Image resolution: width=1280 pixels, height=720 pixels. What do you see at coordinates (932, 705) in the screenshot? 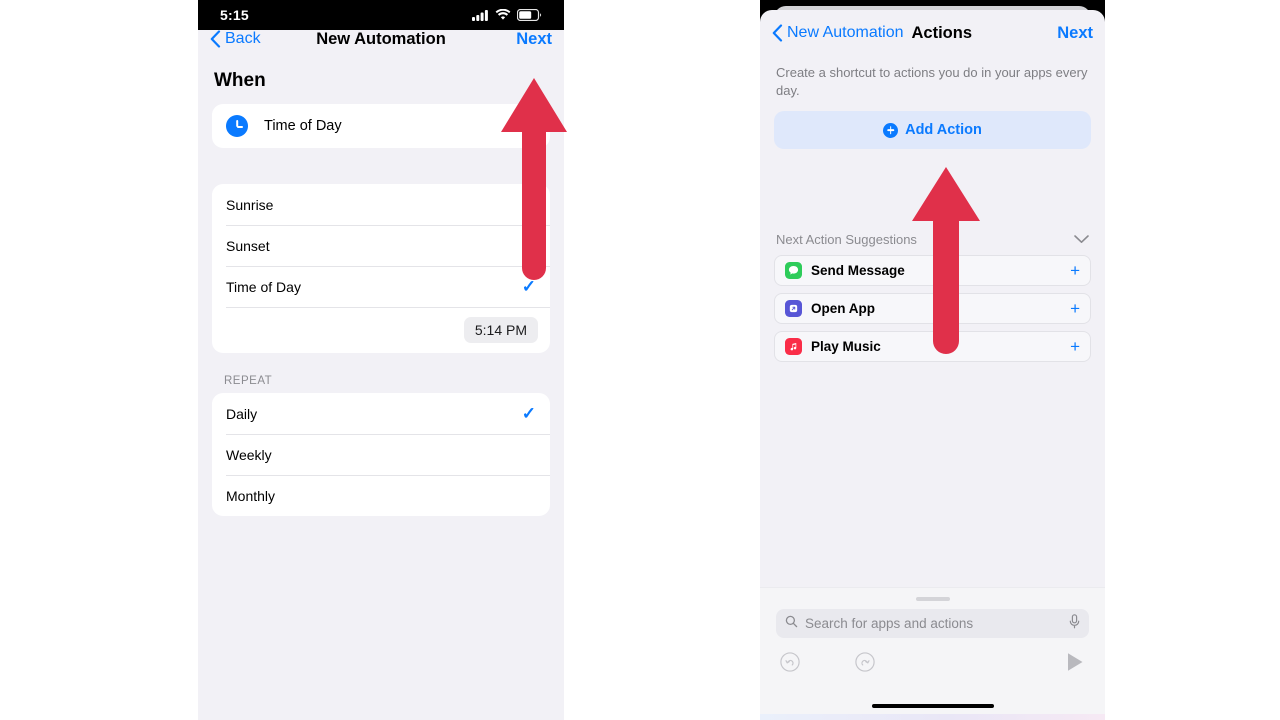
I see `home-indicator` at bounding box center [932, 705].